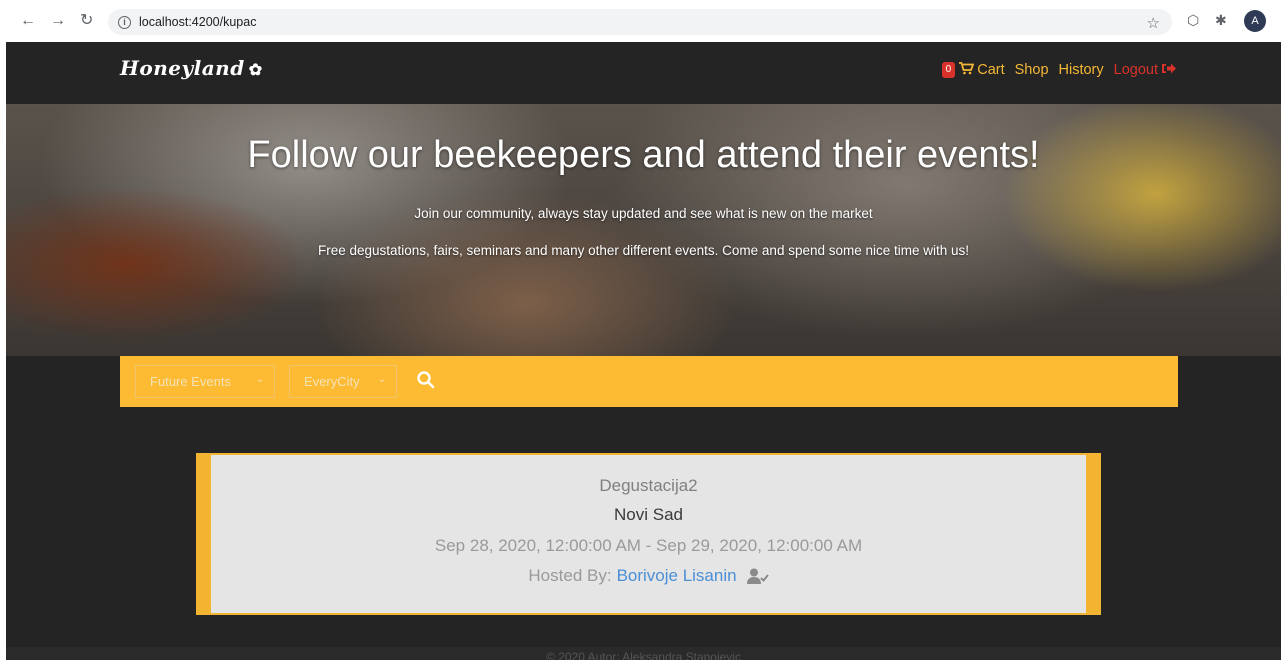 The width and height of the screenshot is (1281, 660). I want to click on event-city: Novi Sad, so click(648, 514).